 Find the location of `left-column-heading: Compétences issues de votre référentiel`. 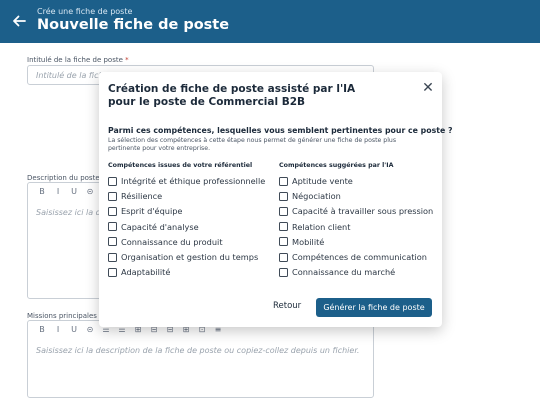

left-column-heading: Compétences issues de votre référentiel is located at coordinates (180, 165).